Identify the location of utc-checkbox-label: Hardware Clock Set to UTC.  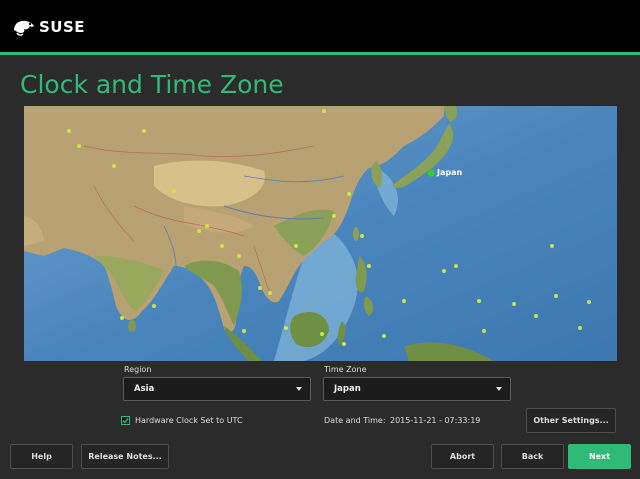
(189, 420).